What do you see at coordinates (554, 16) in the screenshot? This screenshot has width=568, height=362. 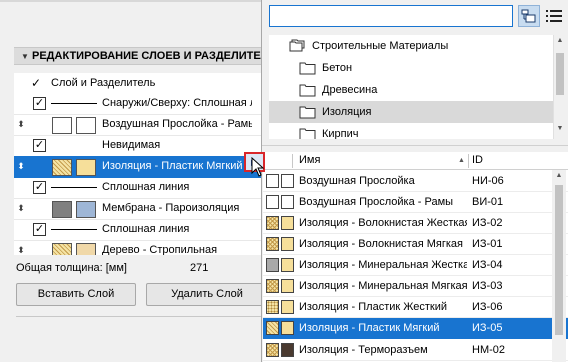 I see `list-view-icon` at bounding box center [554, 16].